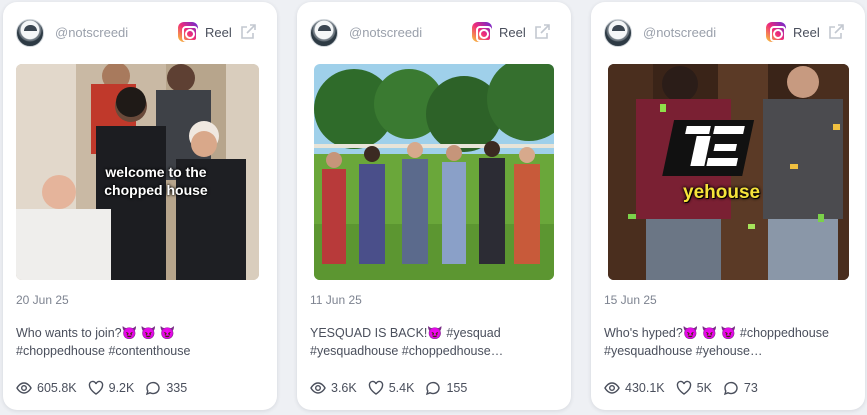 This screenshot has height=415, width=867. What do you see at coordinates (722, 192) in the screenshot?
I see `video-overlay-text: yehouse` at bounding box center [722, 192].